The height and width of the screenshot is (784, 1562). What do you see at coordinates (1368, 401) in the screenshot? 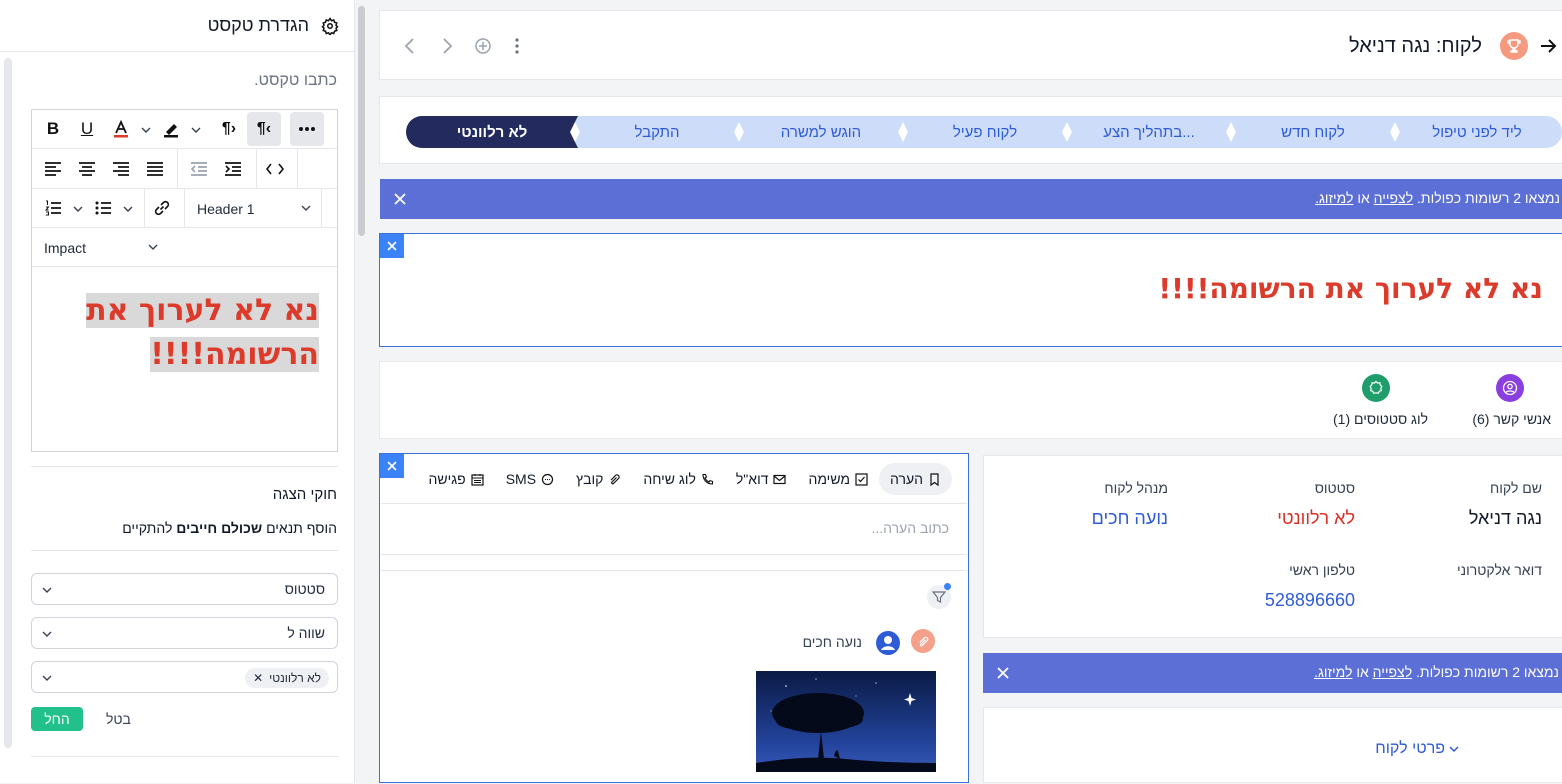
I see `related-item-status-log: לוג סטטוסים (1)` at bounding box center [1368, 401].